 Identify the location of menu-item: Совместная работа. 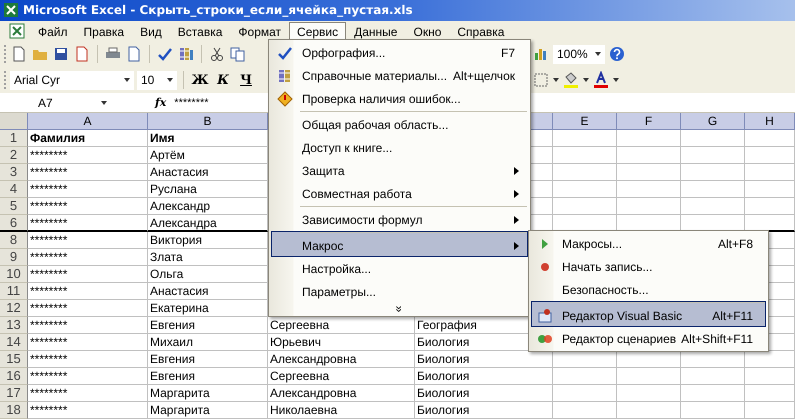
(399, 193).